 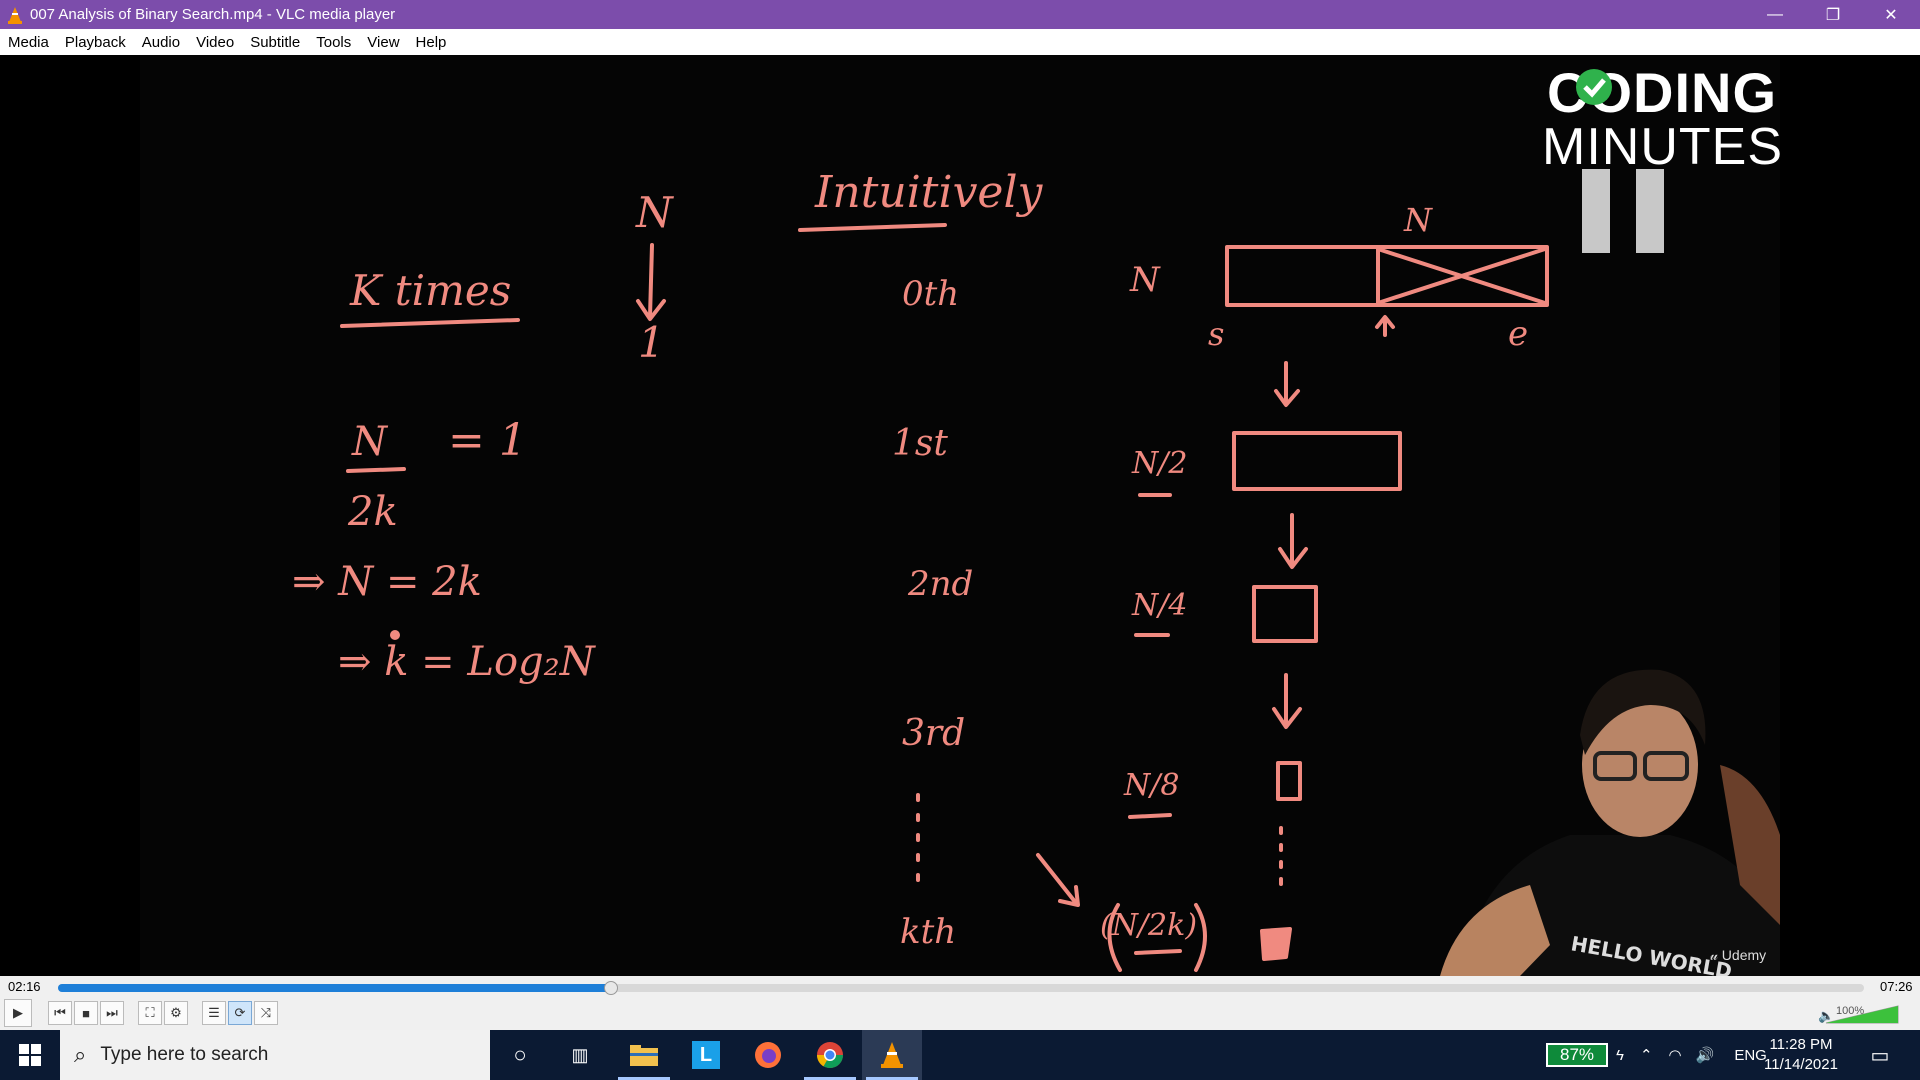 I want to click on file-explorer-button, so click(x=644, y=1055).